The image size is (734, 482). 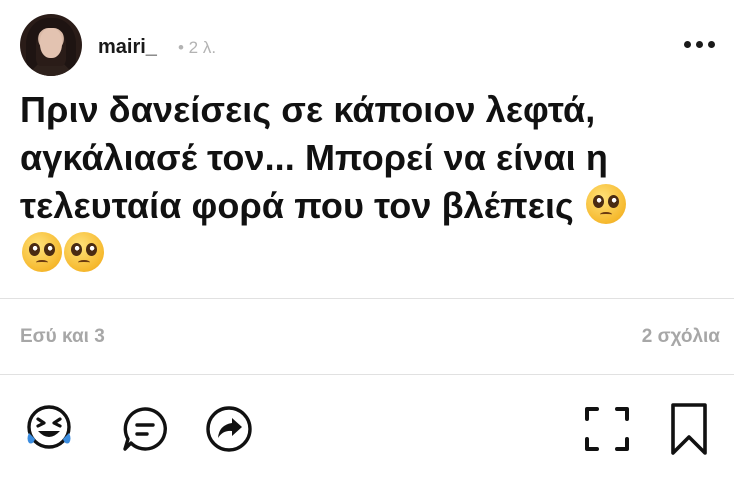 I want to click on expand-icon, so click(x=607, y=429).